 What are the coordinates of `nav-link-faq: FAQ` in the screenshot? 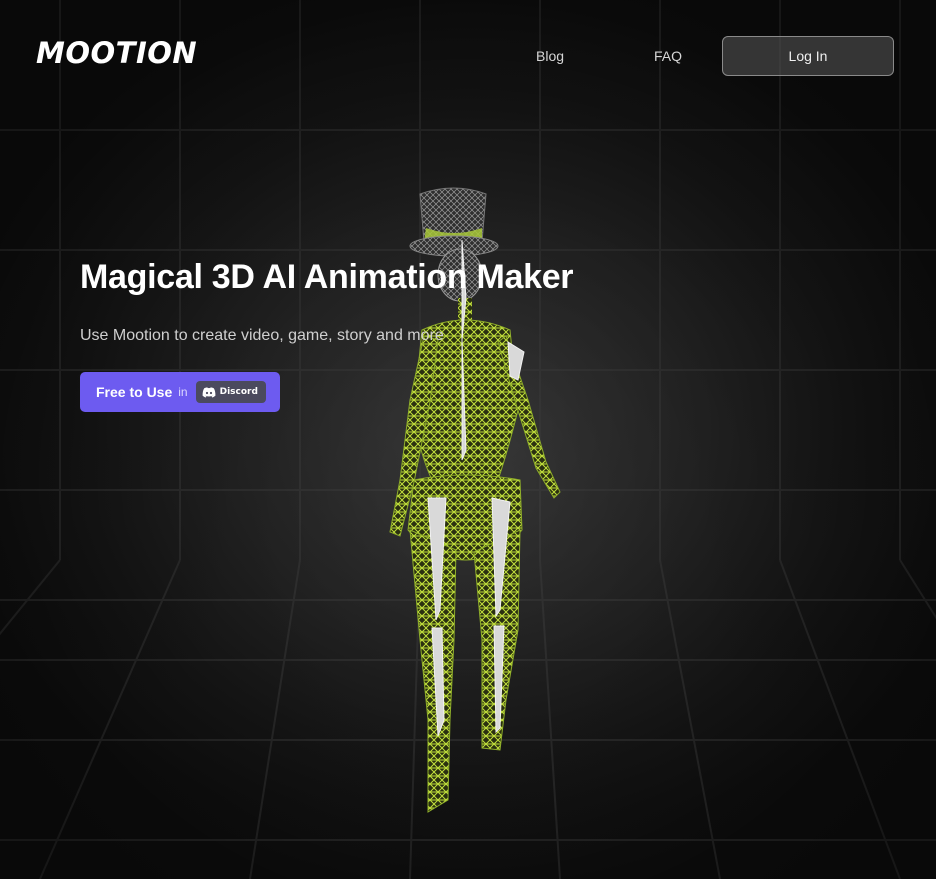 It's located at (668, 56).